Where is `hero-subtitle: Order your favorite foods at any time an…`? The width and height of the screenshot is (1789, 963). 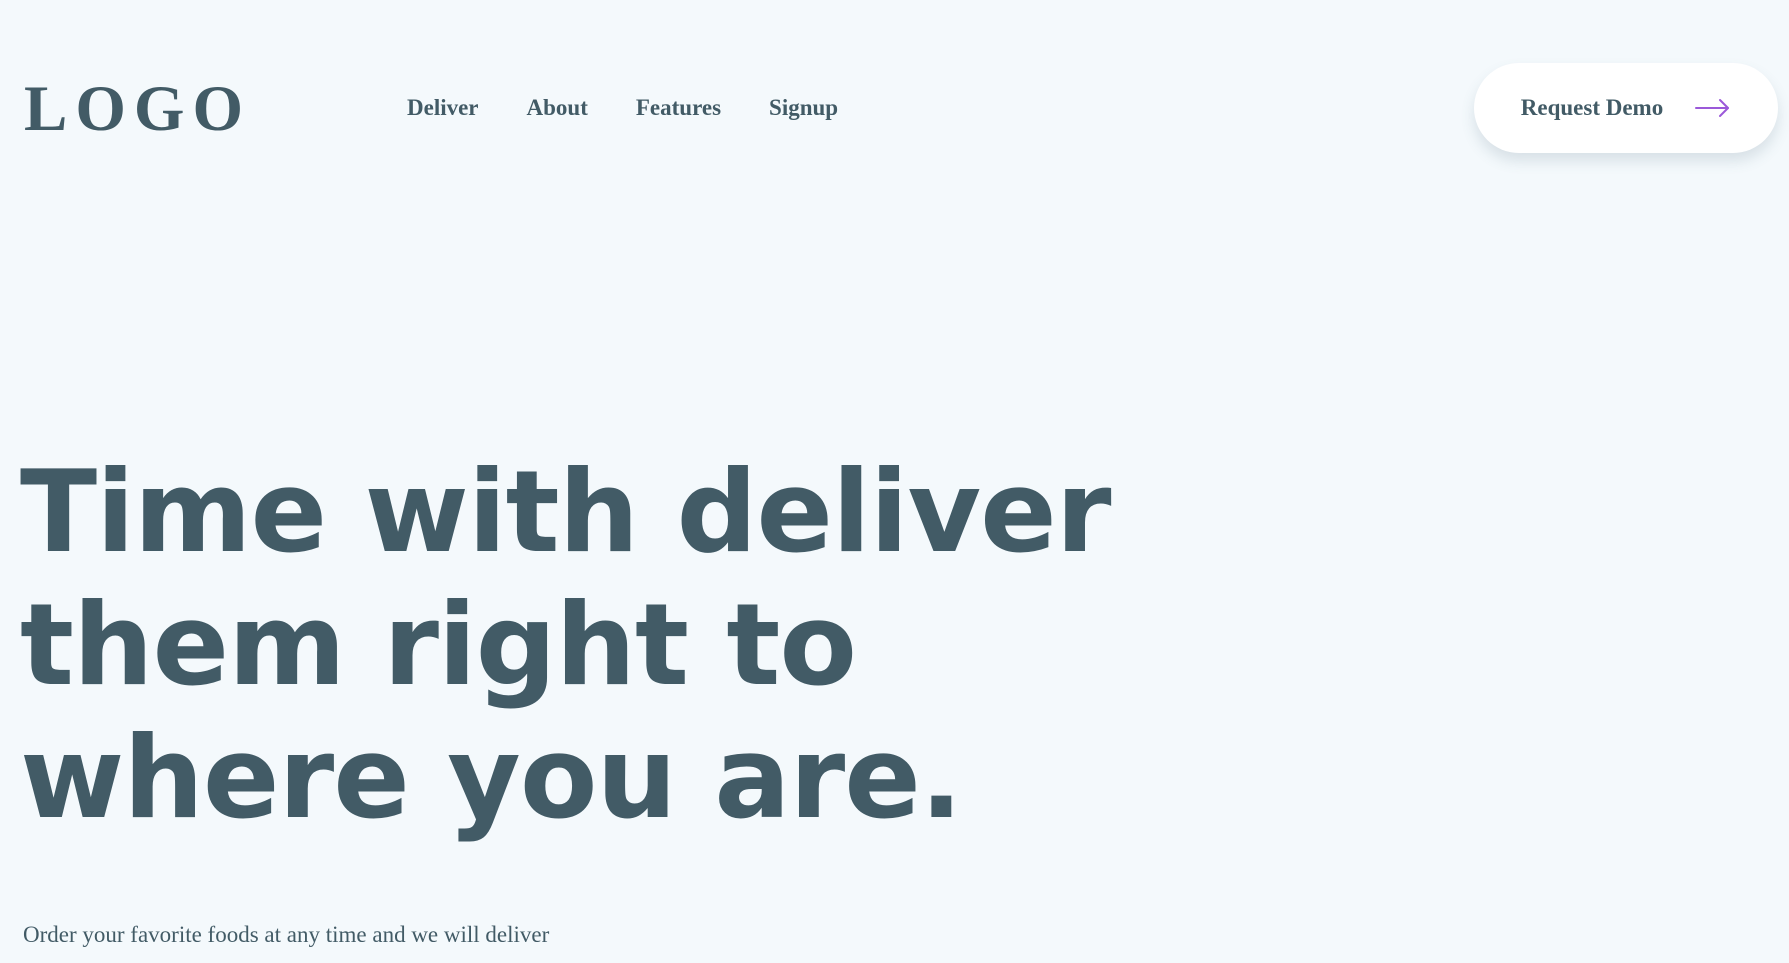 hero-subtitle: Order your favorite foods at any time an… is located at coordinates (286, 934).